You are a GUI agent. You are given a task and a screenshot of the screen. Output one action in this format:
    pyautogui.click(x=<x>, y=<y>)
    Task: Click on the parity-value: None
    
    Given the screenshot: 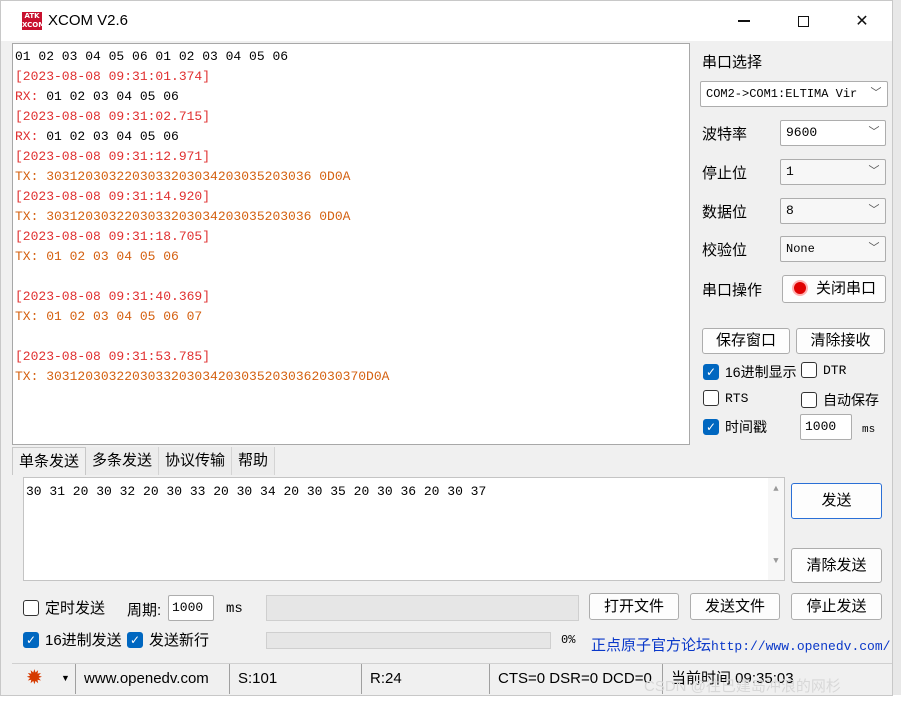 What is the action you would take?
    pyautogui.click(x=800, y=249)
    